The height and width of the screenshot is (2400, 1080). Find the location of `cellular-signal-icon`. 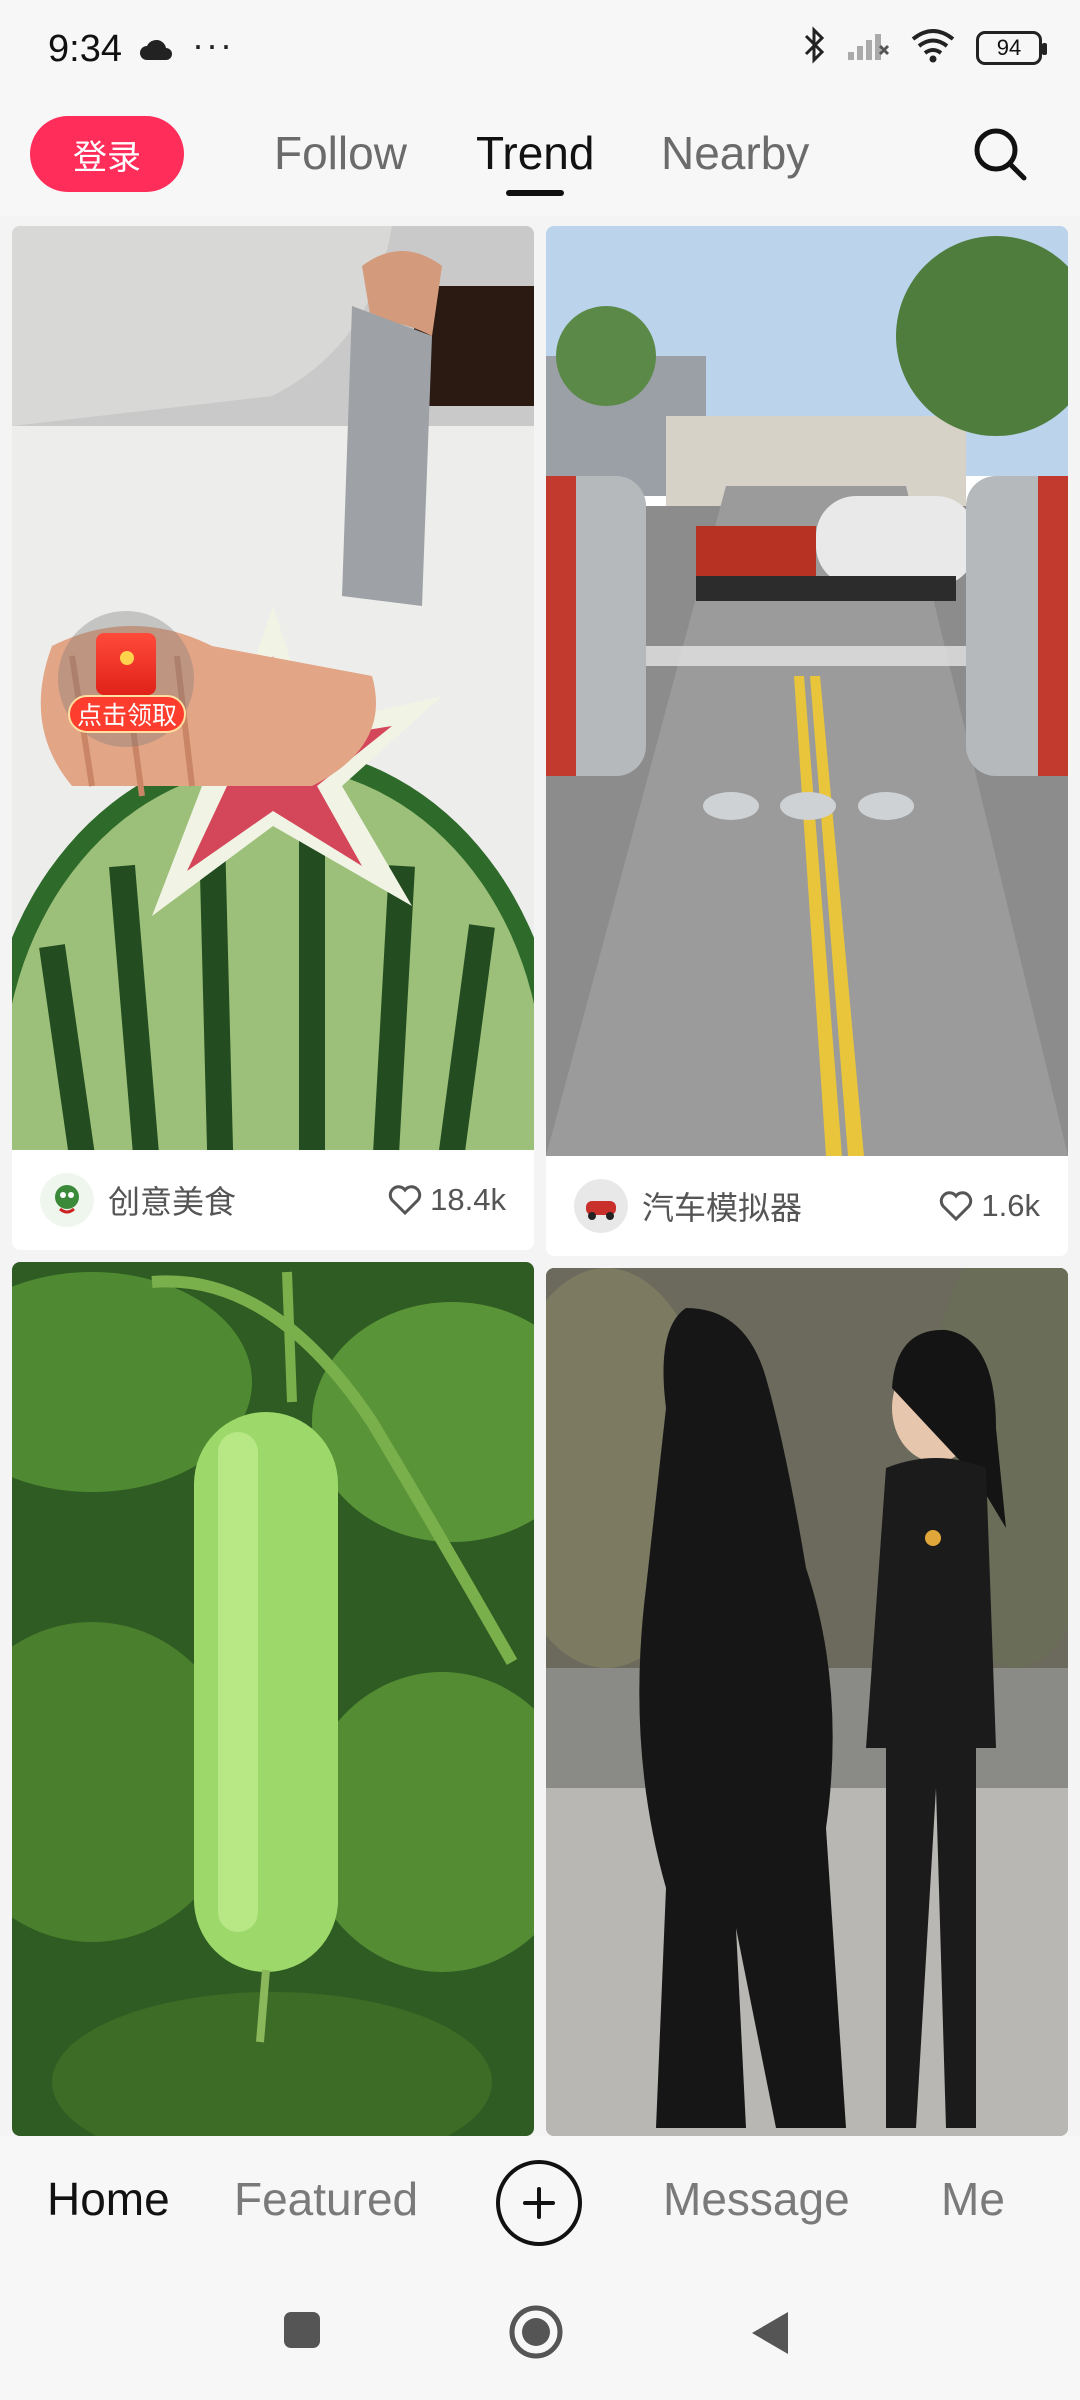

cellular-signal-icon is located at coordinates (868, 47).